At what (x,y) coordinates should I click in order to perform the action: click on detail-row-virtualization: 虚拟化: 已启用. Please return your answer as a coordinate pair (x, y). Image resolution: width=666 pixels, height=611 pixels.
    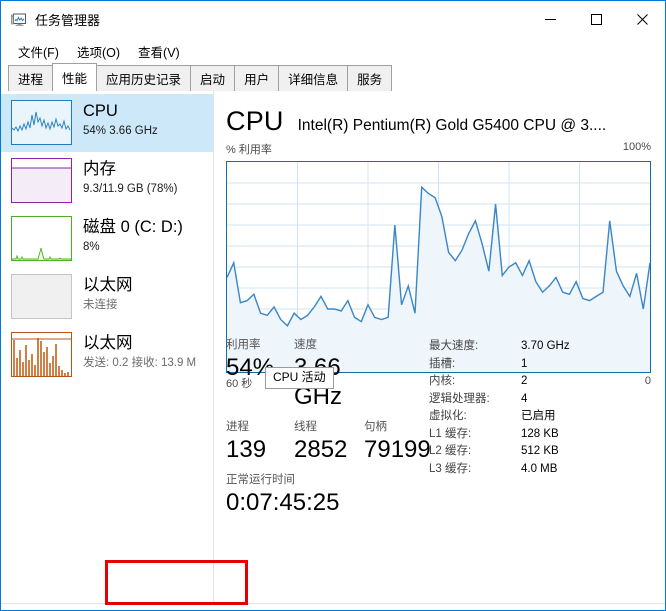
    Looking at the image, I should click on (542, 417).